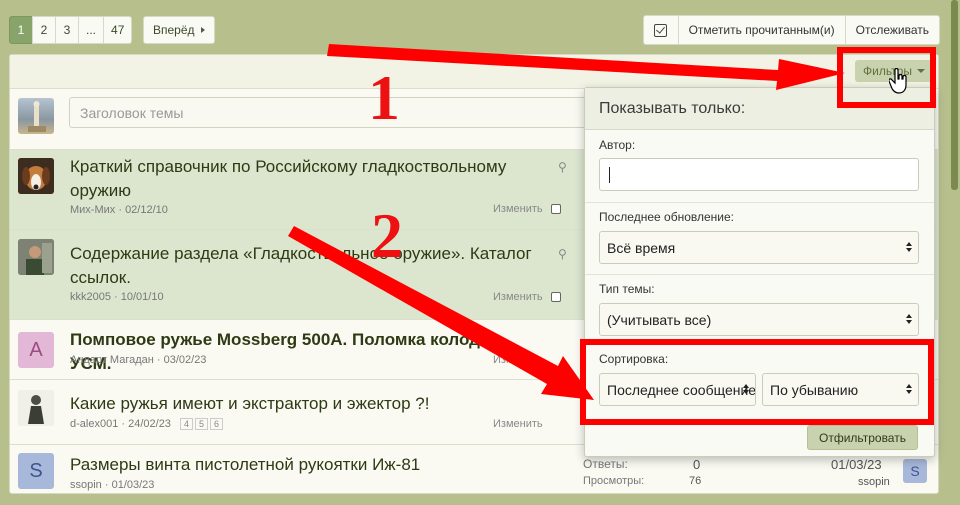 The height and width of the screenshot is (505, 960). Describe the element at coordinates (387, 235) in the screenshot. I see `annotation-number-2: 2` at that location.